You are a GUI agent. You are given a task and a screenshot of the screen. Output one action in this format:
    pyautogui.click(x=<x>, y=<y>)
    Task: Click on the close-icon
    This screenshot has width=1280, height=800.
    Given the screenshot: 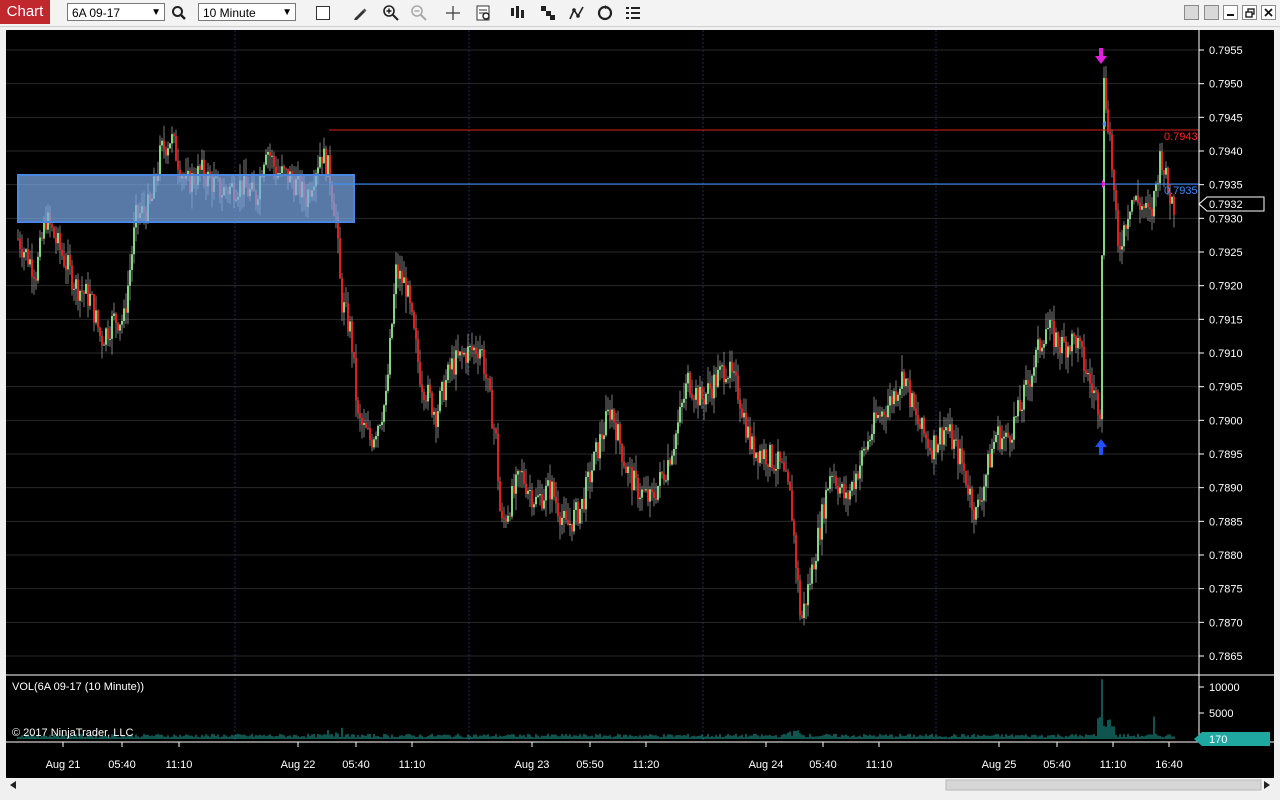 What is the action you would take?
    pyautogui.click(x=1268, y=12)
    